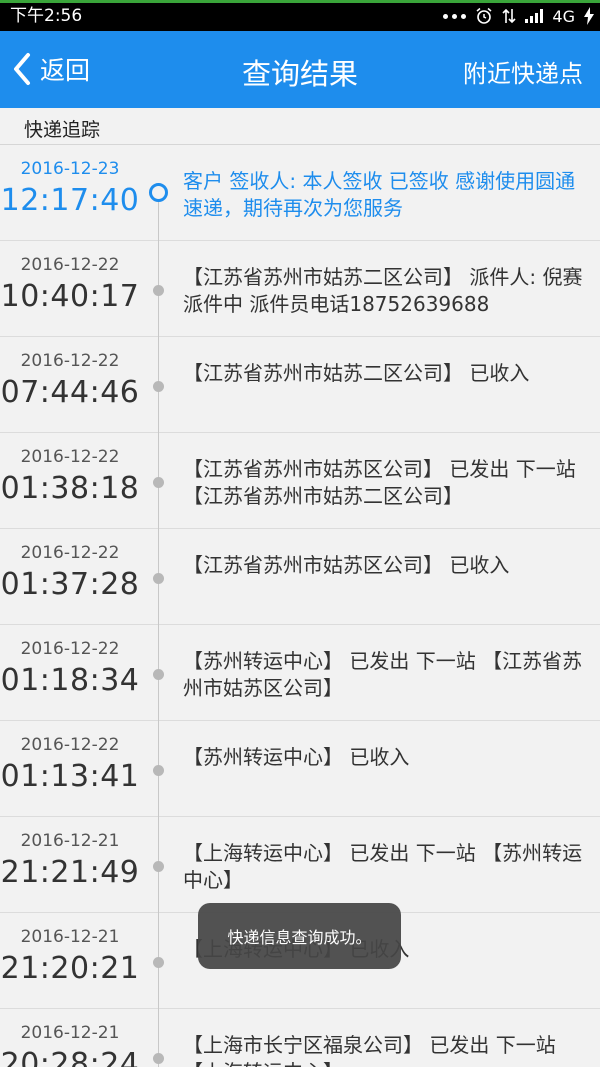 This screenshot has width=600, height=1067. What do you see at coordinates (296, 757) in the screenshot?
I see `tracking-message: 【苏州转运中心】 已收入` at bounding box center [296, 757].